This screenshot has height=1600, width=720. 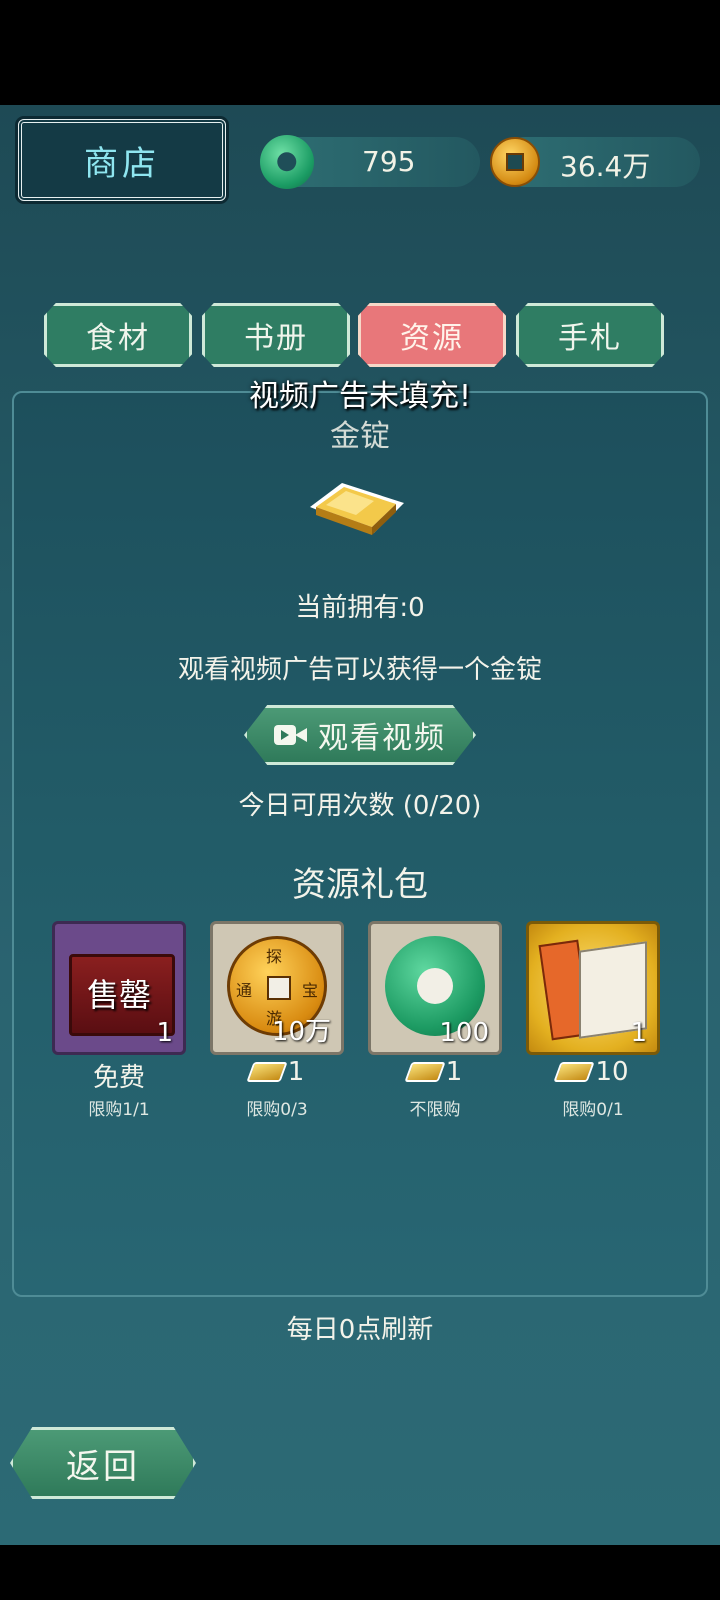 I want to click on page-title: 商店, so click(x=122, y=163).